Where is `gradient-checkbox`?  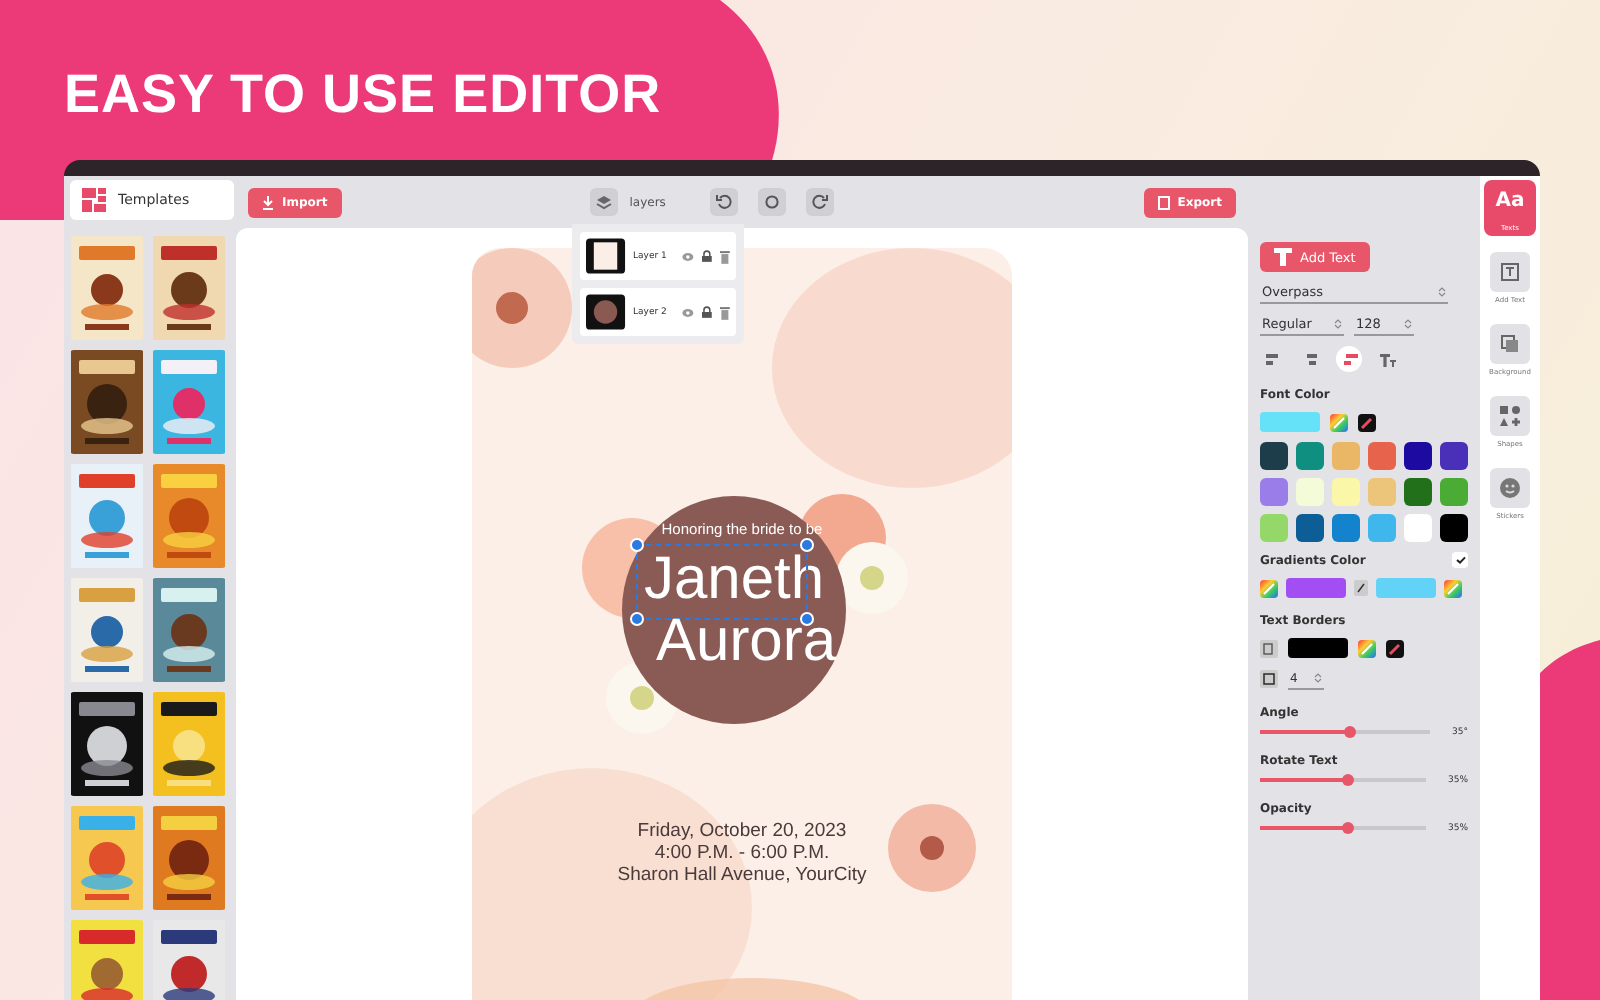
gradient-checkbox is located at coordinates (1460, 560).